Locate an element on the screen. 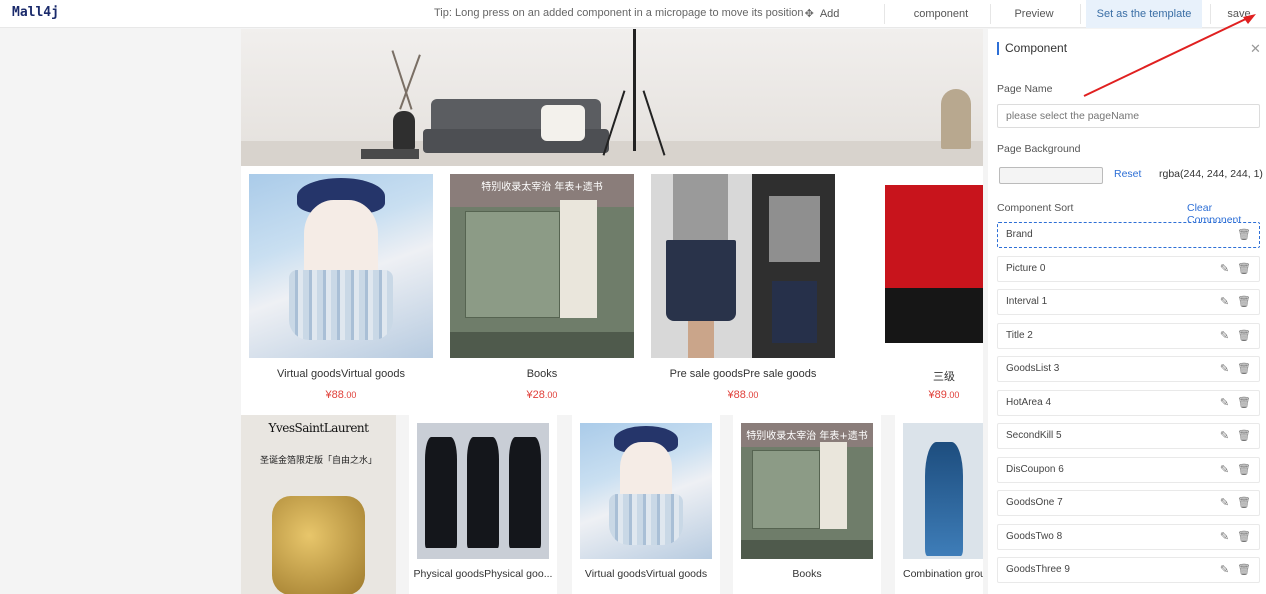 Image resolution: width=1266 pixels, height=594 pixels. goods-card: 三级 ¥89.00 is located at coordinates (913, 291).